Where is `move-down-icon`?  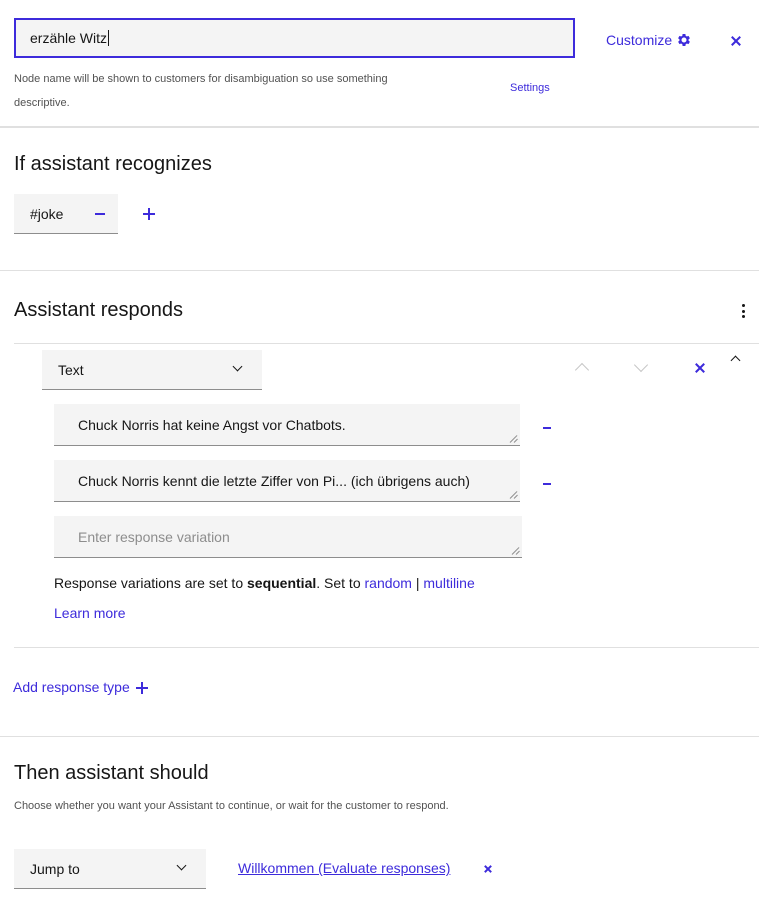 move-down-icon is located at coordinates (641, 365).